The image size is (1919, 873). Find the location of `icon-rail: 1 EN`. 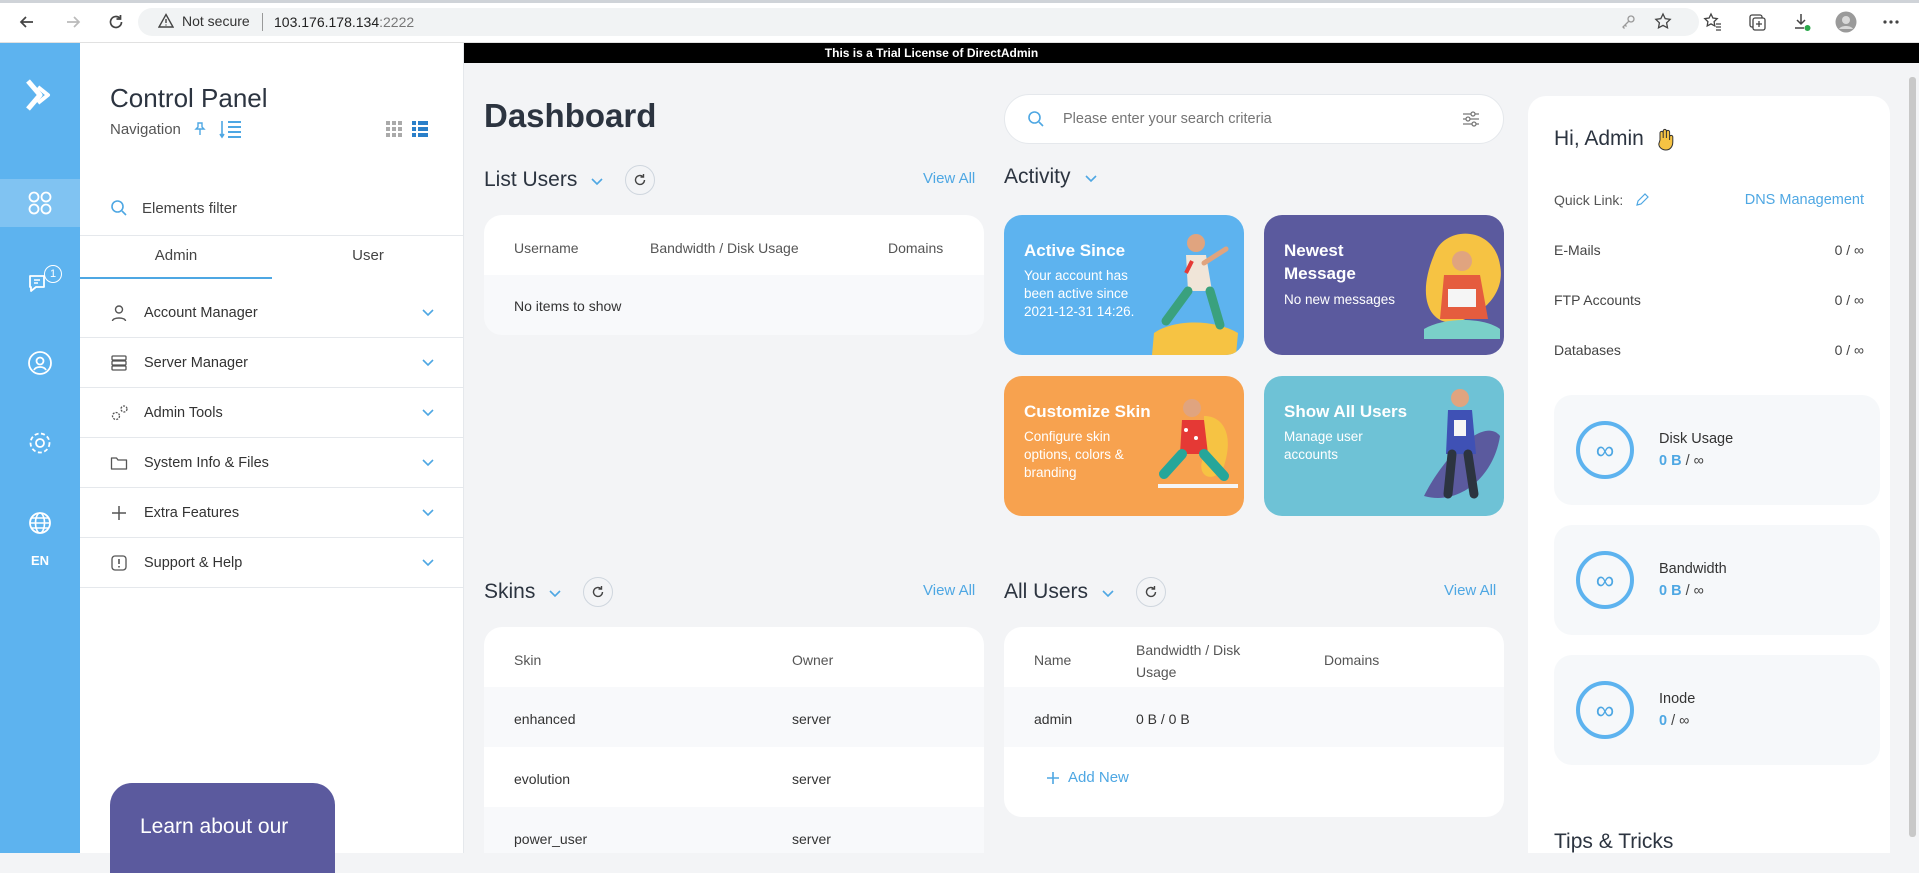

icon-rail: 1 EN is located at coordinates (40, 448).